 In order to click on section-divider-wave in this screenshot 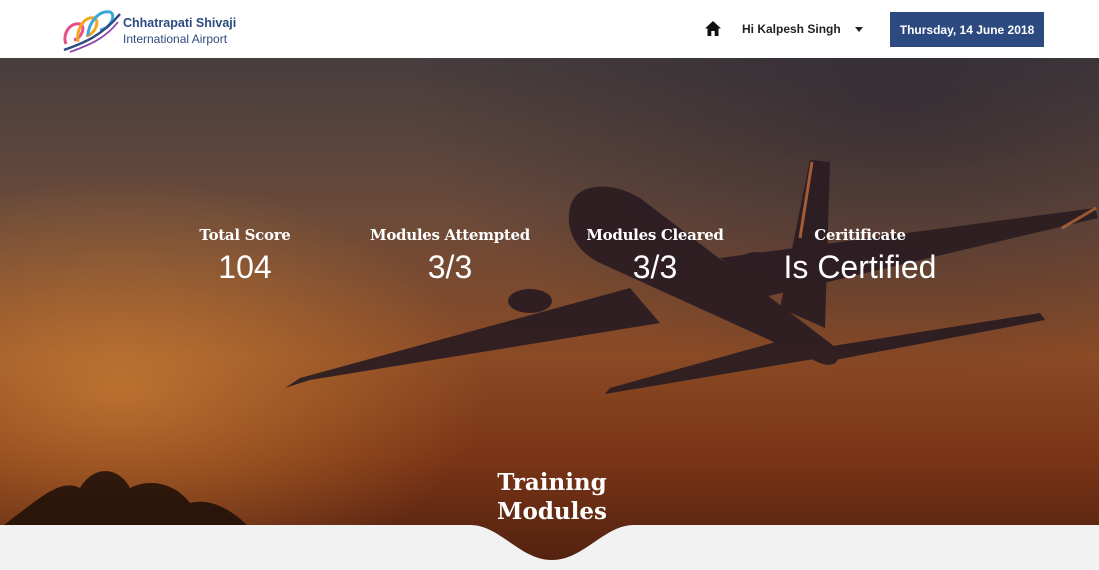, I will do `click(549, 547)`.